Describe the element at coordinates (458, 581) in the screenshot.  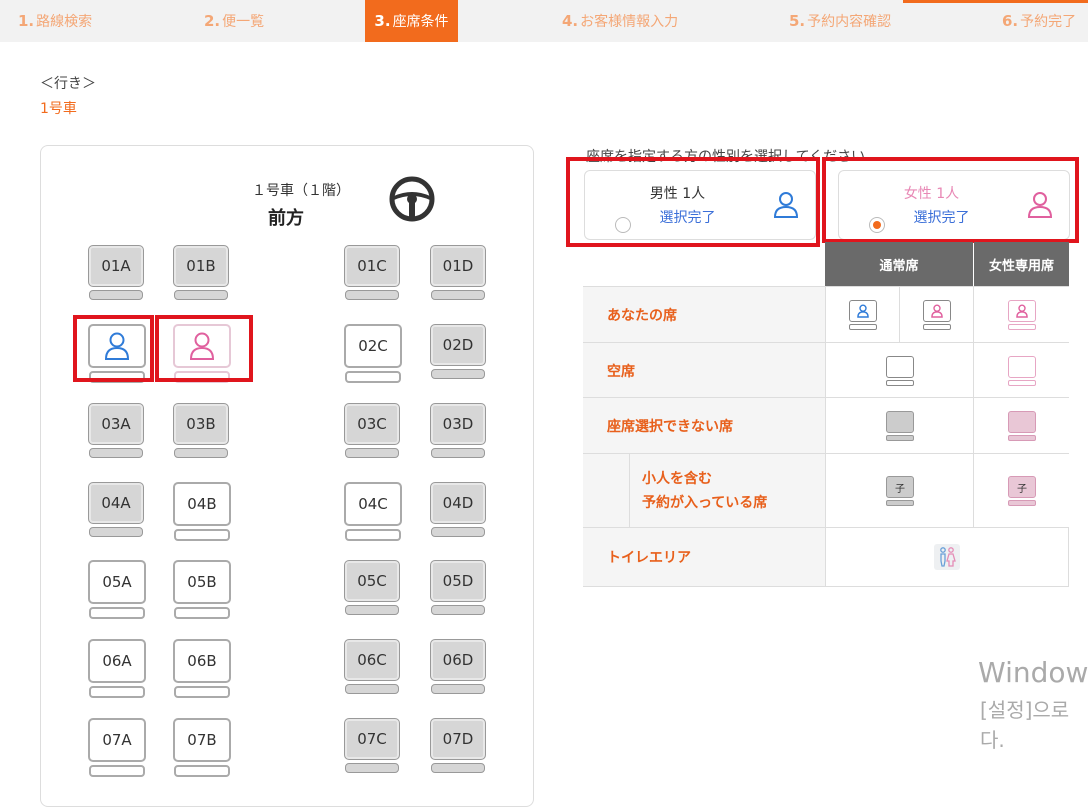
I see `seat-label: 05D` at that location.